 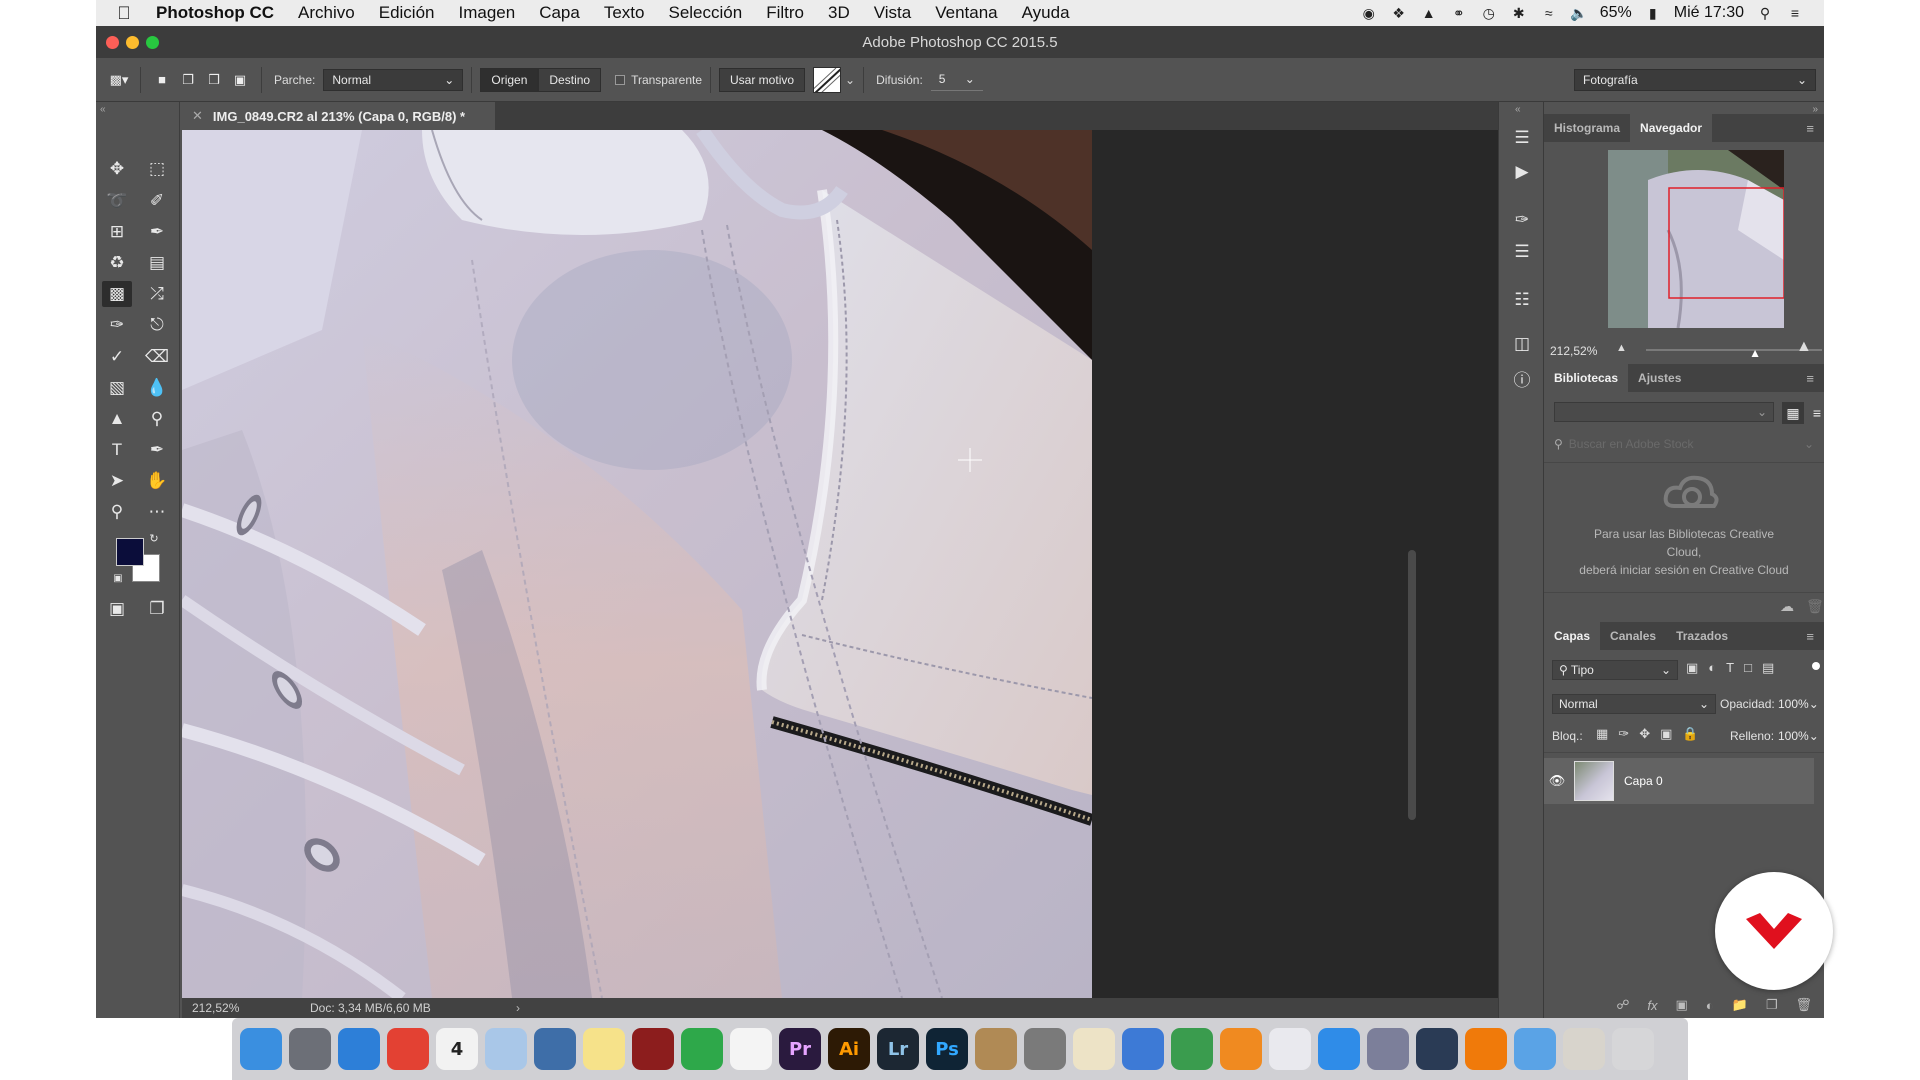 I want to click on clone-stamp-icon: ⎋, so click(x=157, y=325).